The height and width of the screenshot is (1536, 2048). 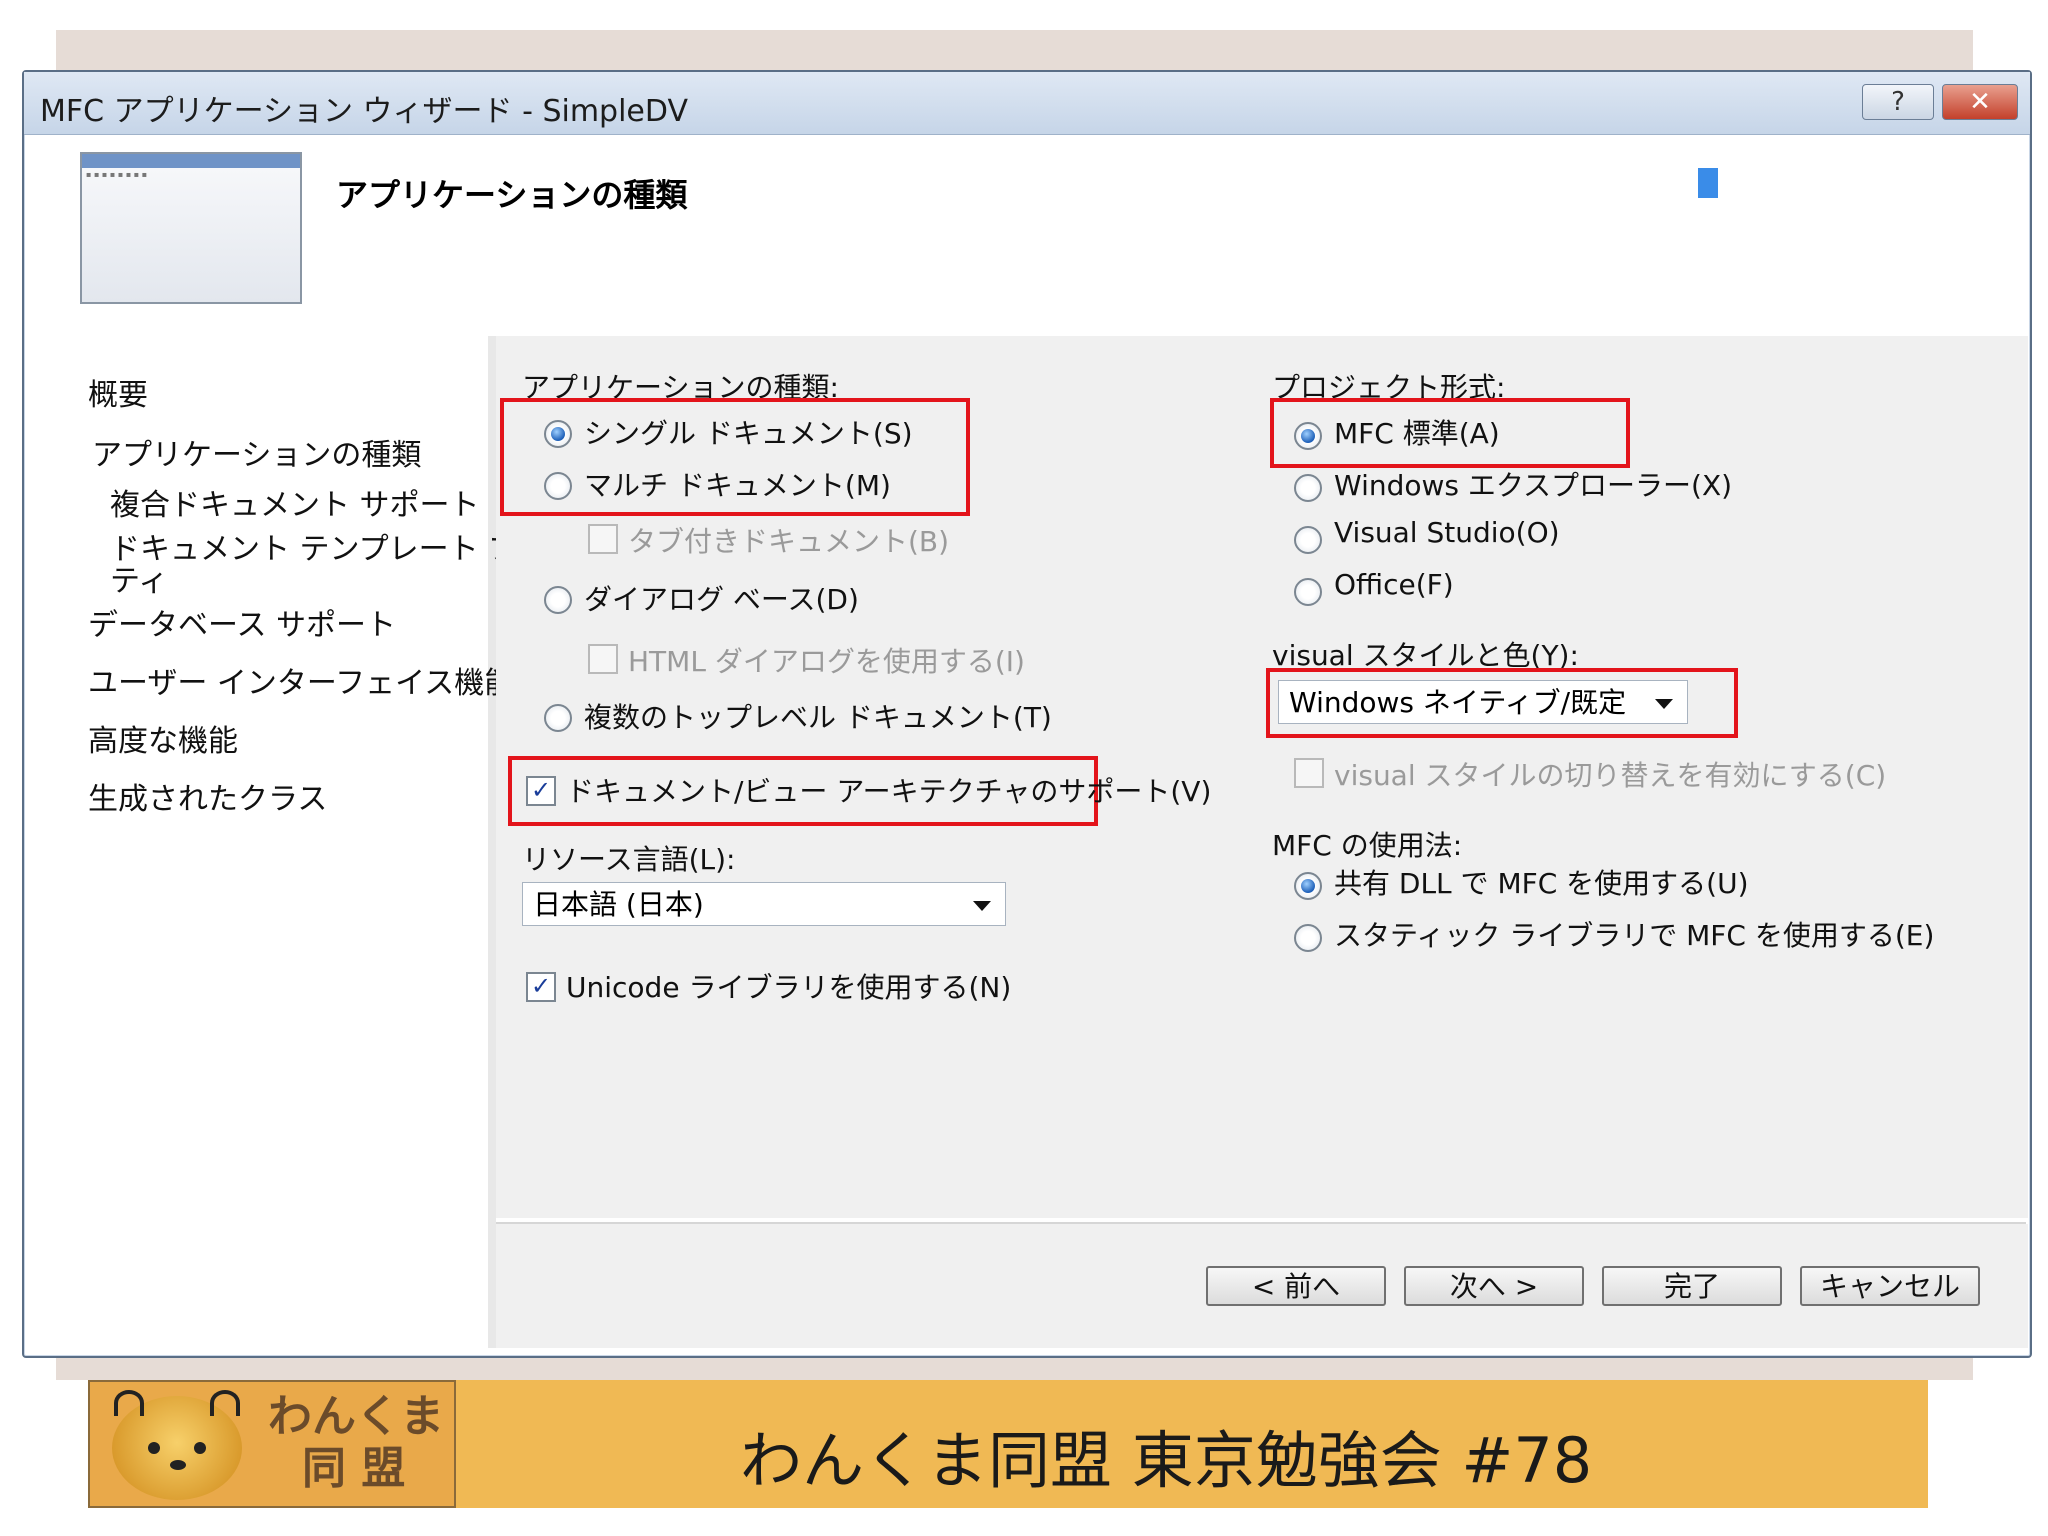 I want to click on resource-lang-label: リソース言語(L):, so click(x=629, y=859).